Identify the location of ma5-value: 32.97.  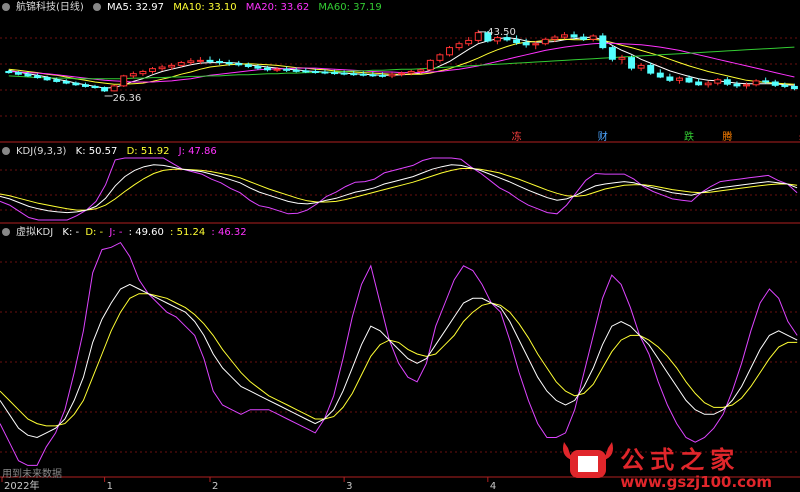
(150, 7).